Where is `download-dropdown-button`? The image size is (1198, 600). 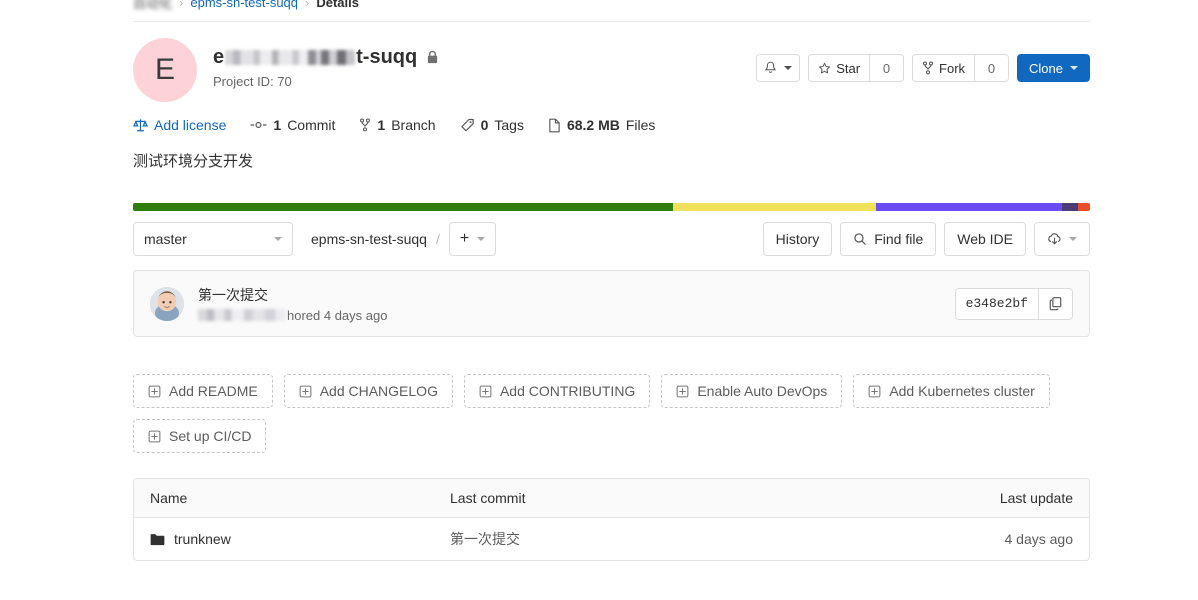 download-dropdown-button is located at coordinates (1062, 239).